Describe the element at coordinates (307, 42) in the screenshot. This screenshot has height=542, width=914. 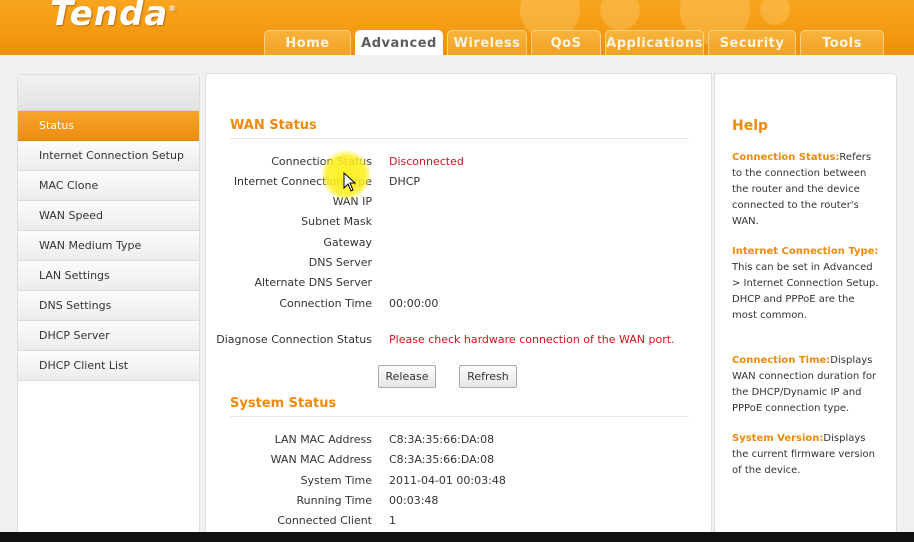
I see `tab-home: Home` at that location.